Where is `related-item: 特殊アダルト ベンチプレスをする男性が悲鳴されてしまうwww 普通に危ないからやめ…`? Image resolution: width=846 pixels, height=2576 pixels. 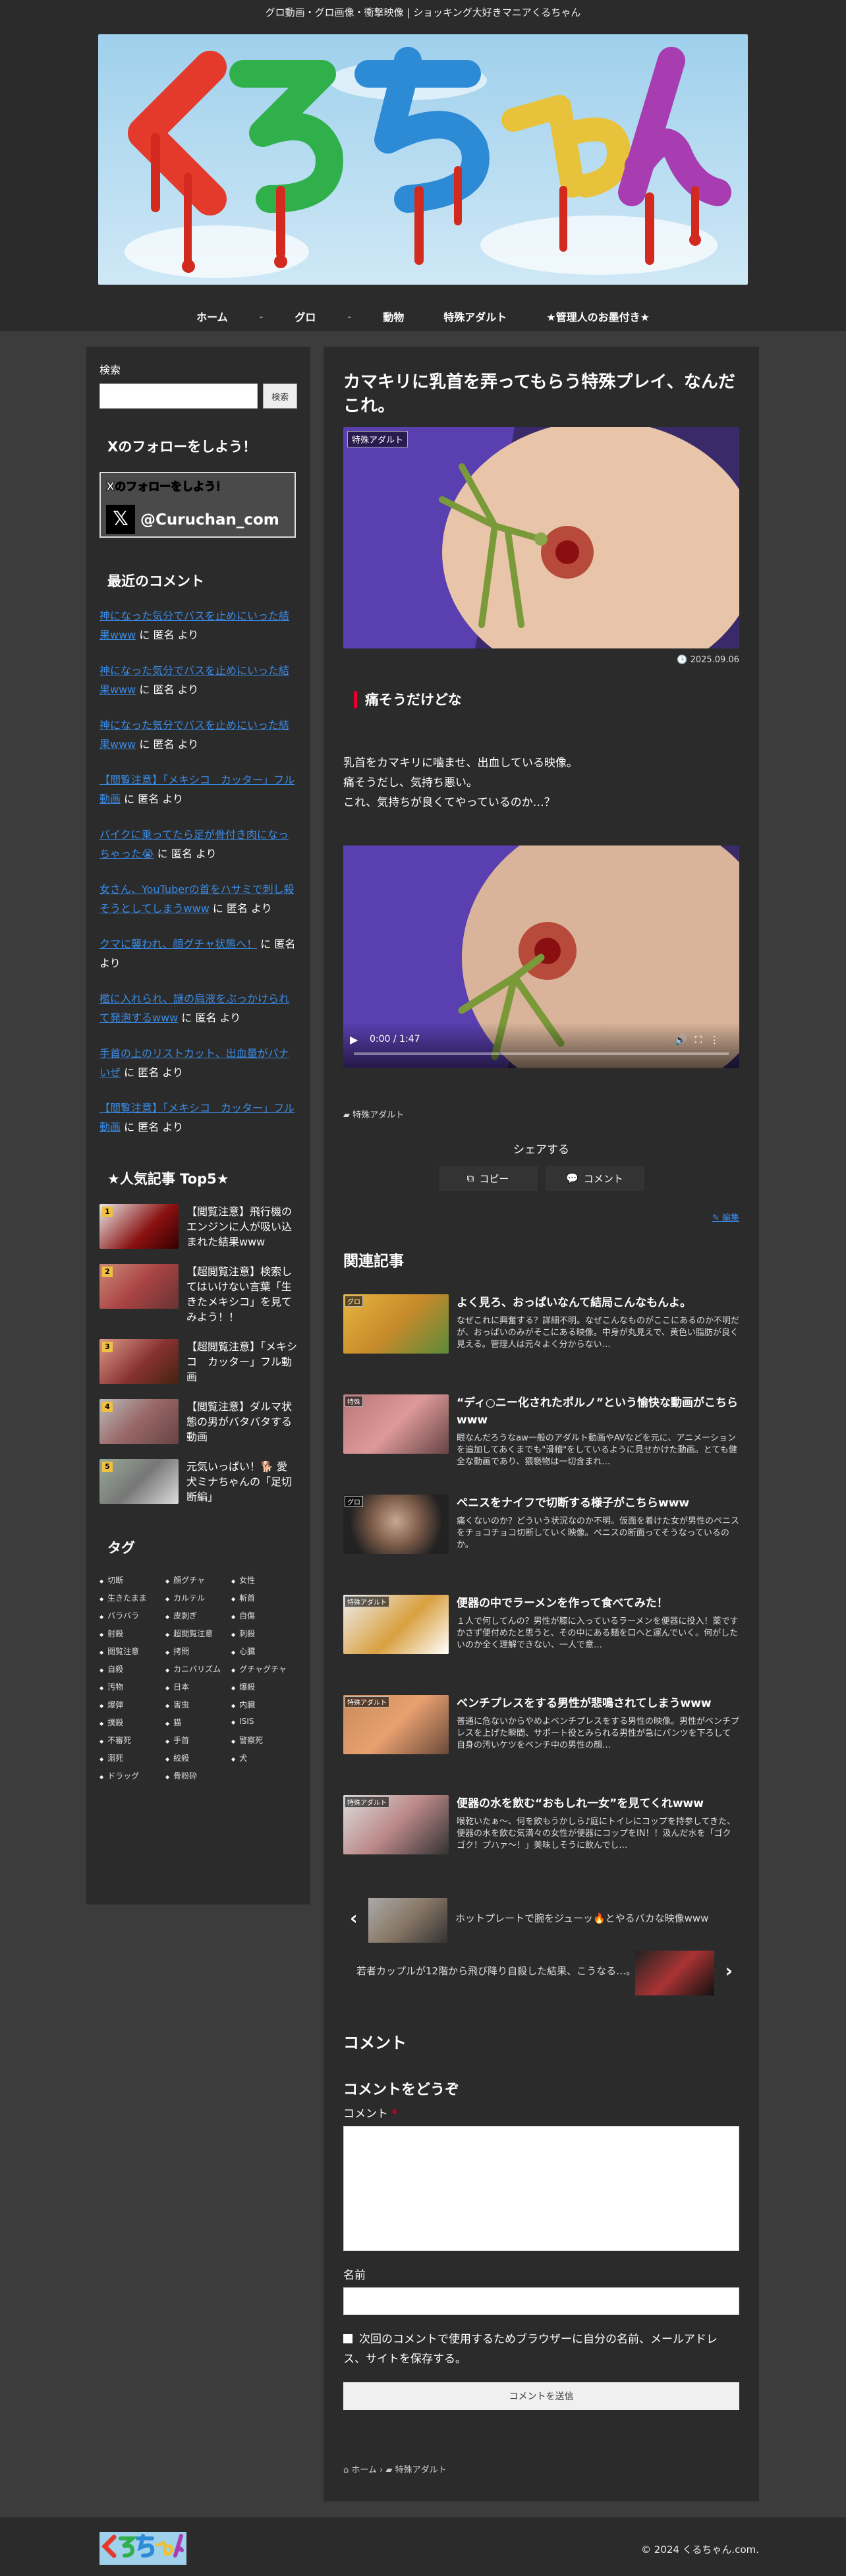 related-item: 特殊アダルト ベンチプレスをする男性が悲鳴されてしまうwww 普通に危ないからやめ… is located at coordinates (541, 1728).